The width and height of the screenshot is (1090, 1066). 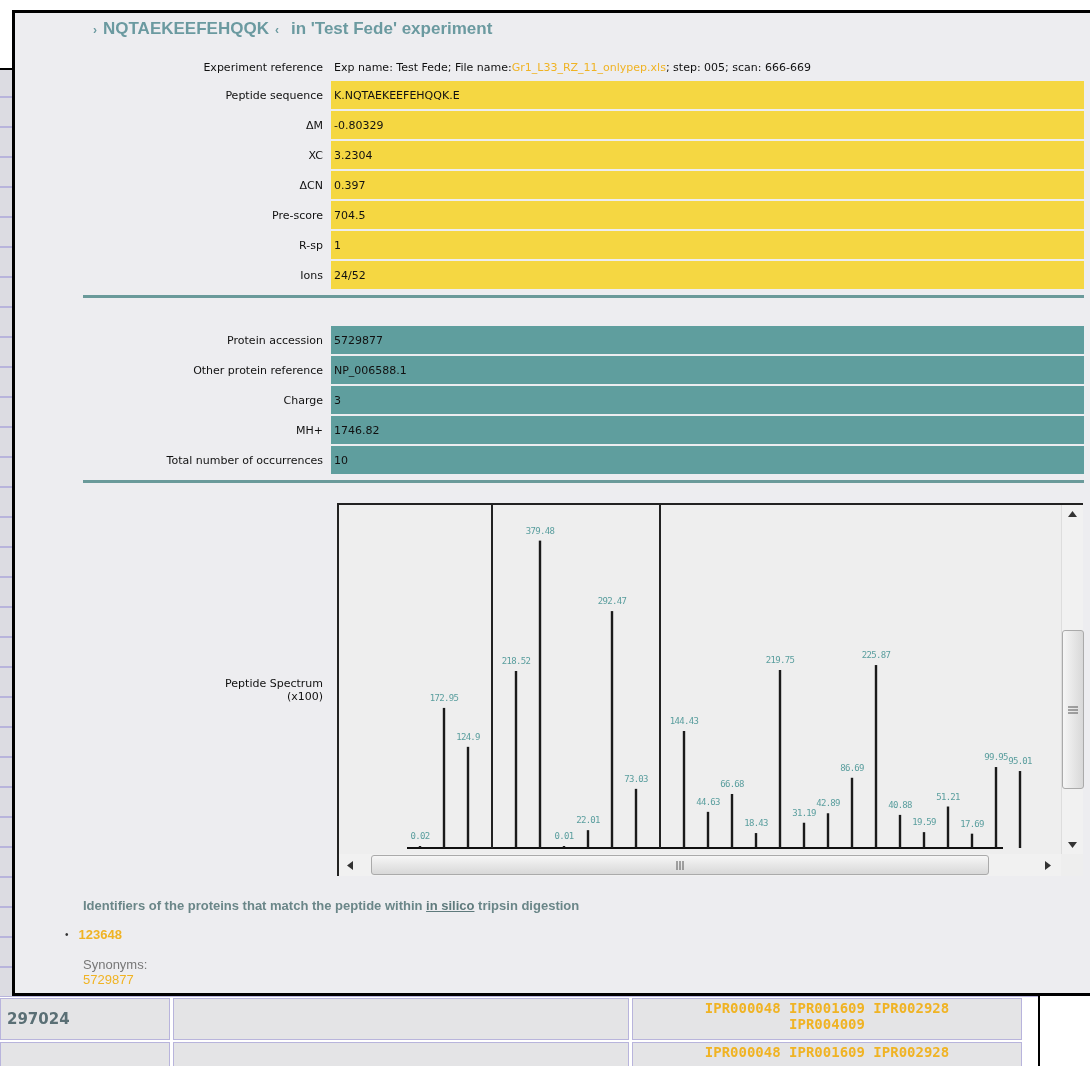 What do you see at coordinates (100, 935) in the screenshot?
I see `protein-link: 123648` at bounding box center [100, 935].